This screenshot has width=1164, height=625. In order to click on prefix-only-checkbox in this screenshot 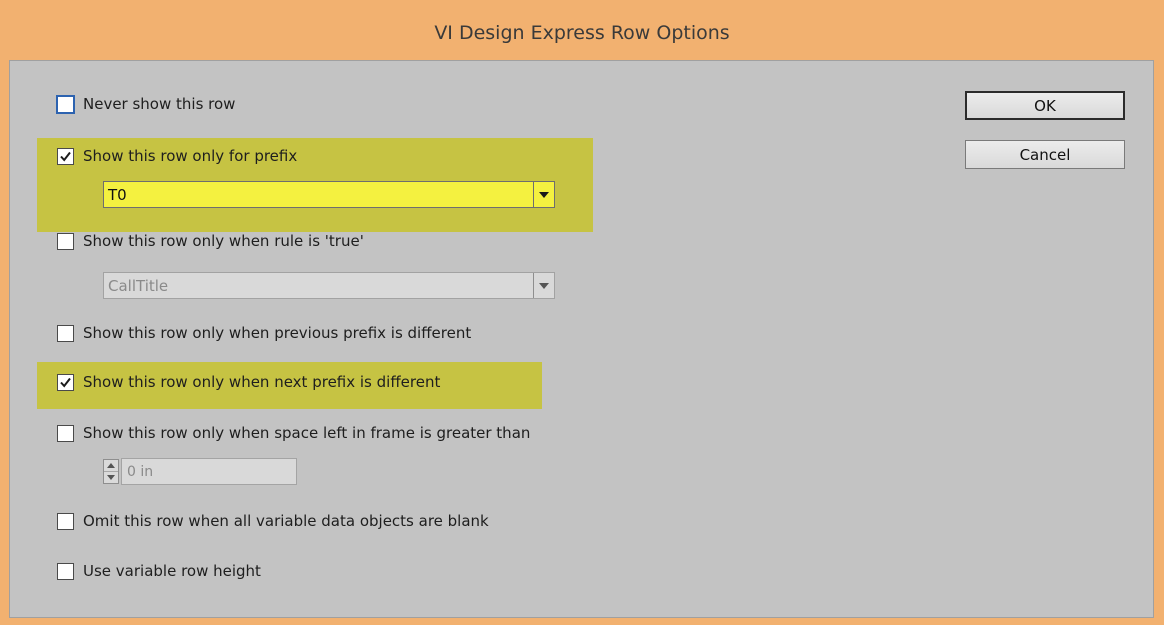, I will do `click(65, 156)`.